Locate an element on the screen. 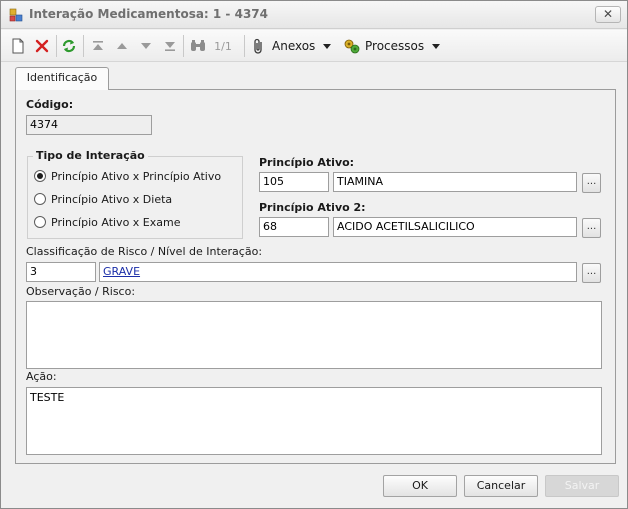  delete-icon is located at coordinates (42, 46).